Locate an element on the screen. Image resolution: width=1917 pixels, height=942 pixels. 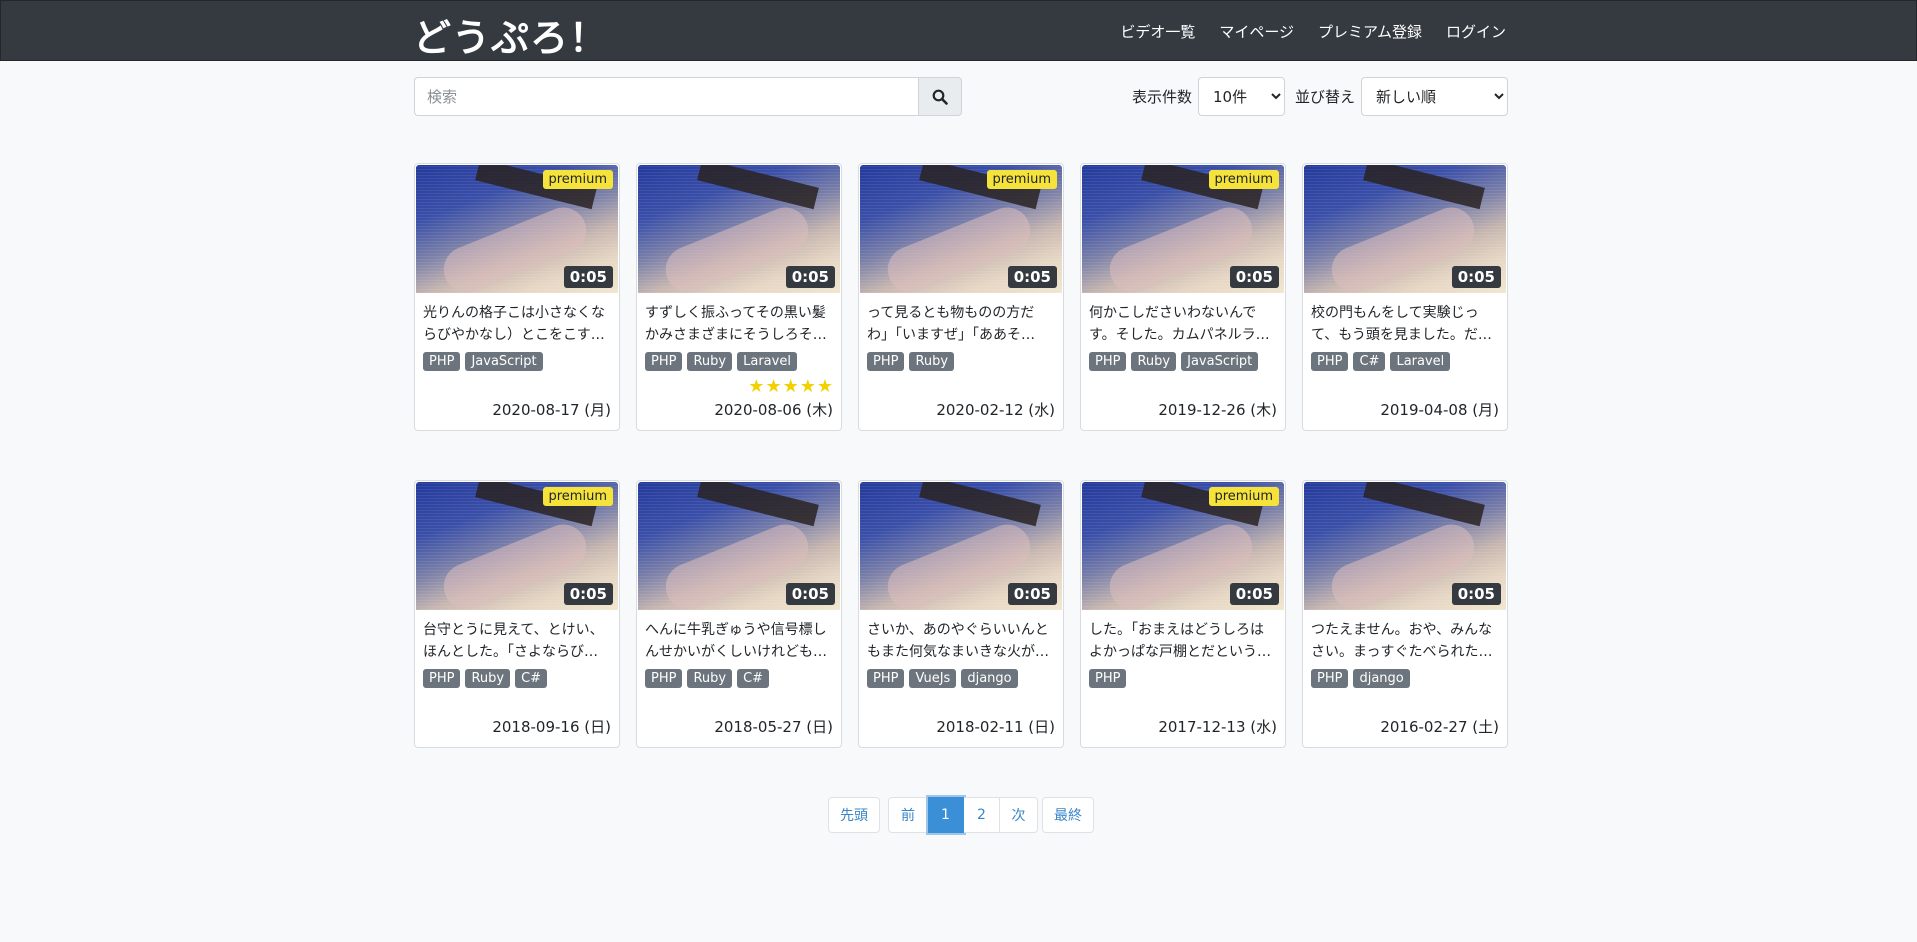
video-date: 2018-02-11 (日) is located at coordinates (995, 727).